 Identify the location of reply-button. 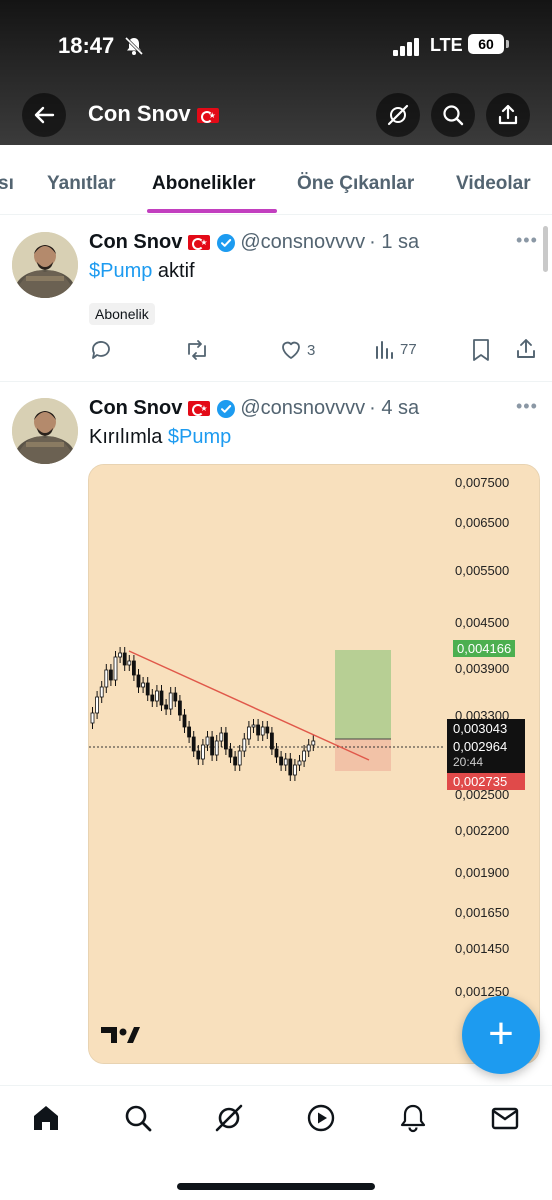
(101, 350).